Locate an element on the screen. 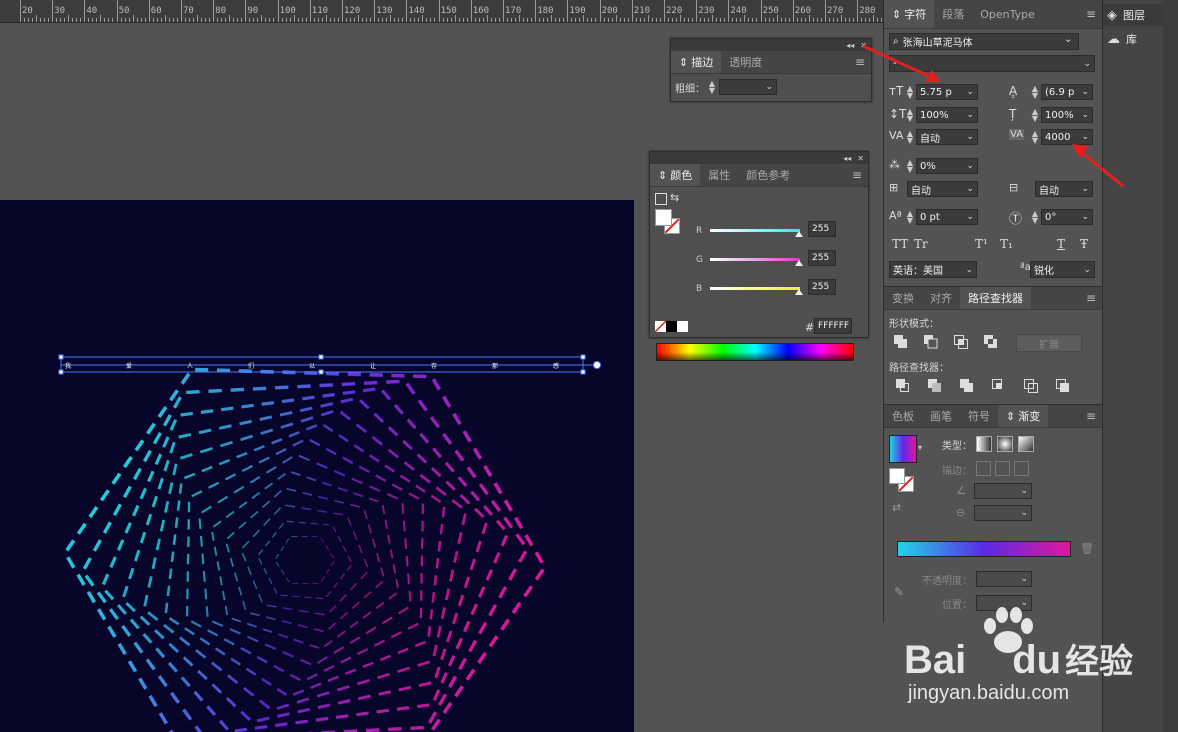 Image resolution: width=1178 pixels, height=732 pixels. linear-gradient-button is located at coordinates (984, 444).